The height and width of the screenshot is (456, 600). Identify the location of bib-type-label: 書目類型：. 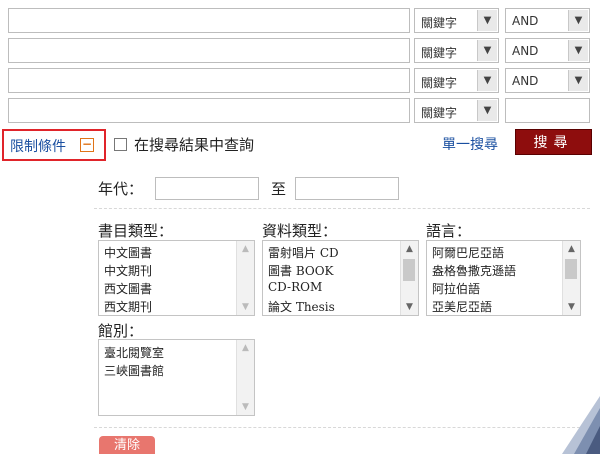
(136, 231).